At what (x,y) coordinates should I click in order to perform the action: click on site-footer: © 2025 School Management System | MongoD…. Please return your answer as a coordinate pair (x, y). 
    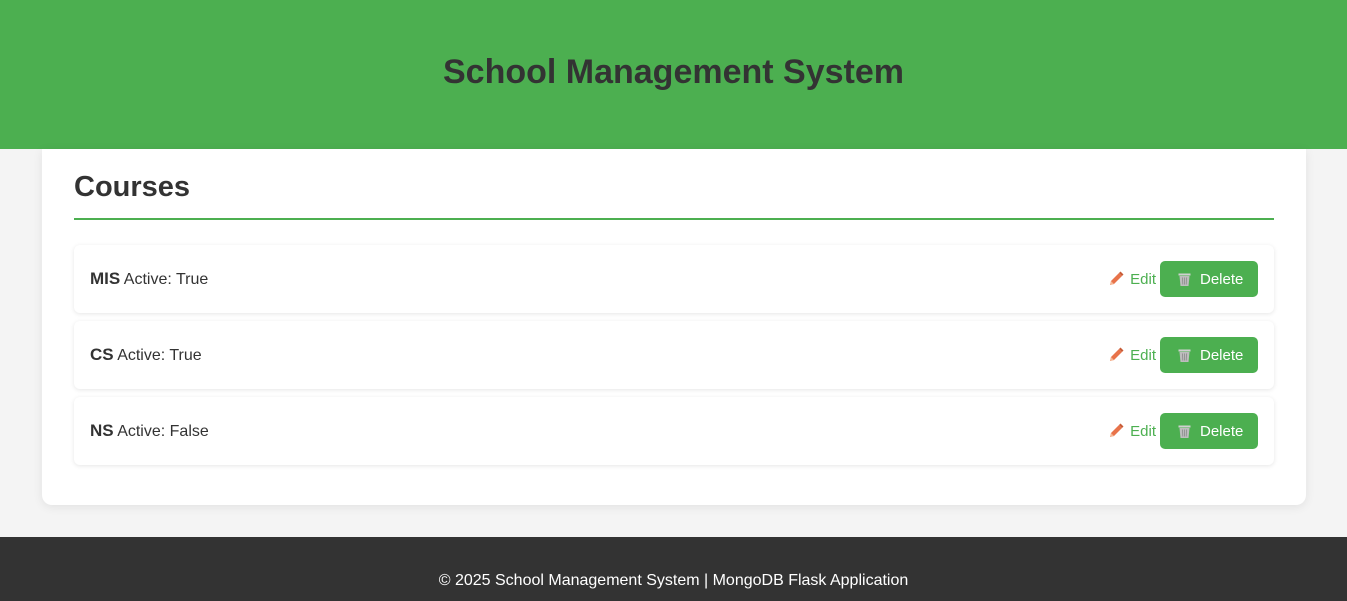
    Looking at the image, I should click on (673, 569).